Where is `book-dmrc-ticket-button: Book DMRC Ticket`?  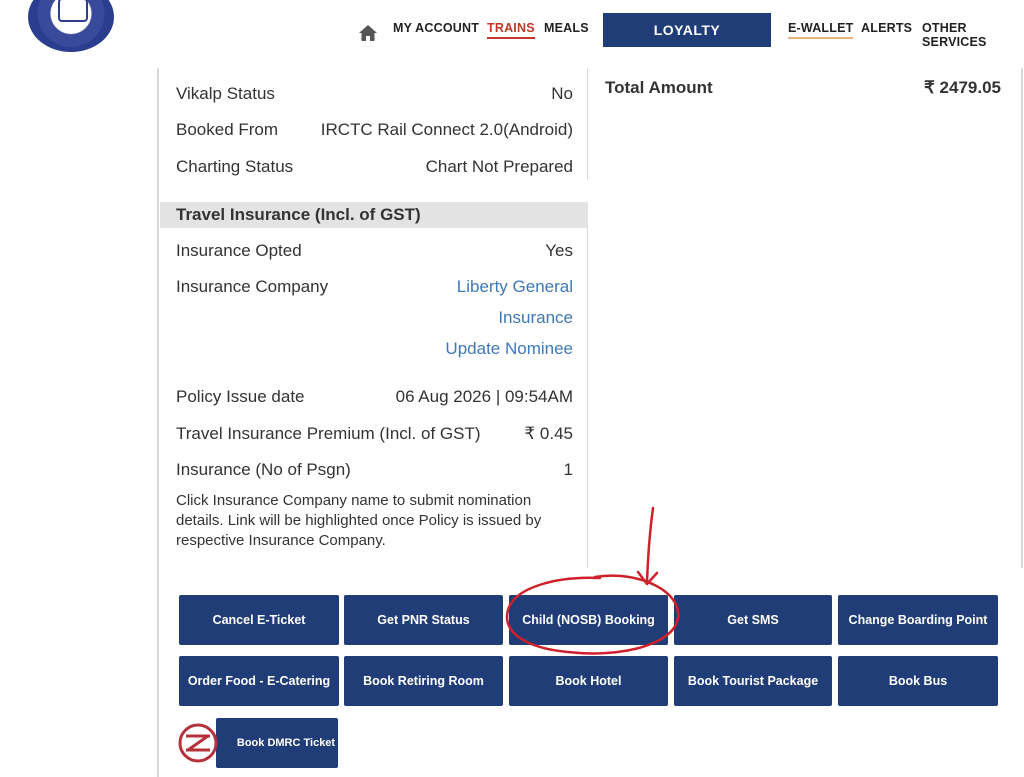 book-dmrc-ticket-button: Book DMRC Ticket is located at coordinates (277, 743).